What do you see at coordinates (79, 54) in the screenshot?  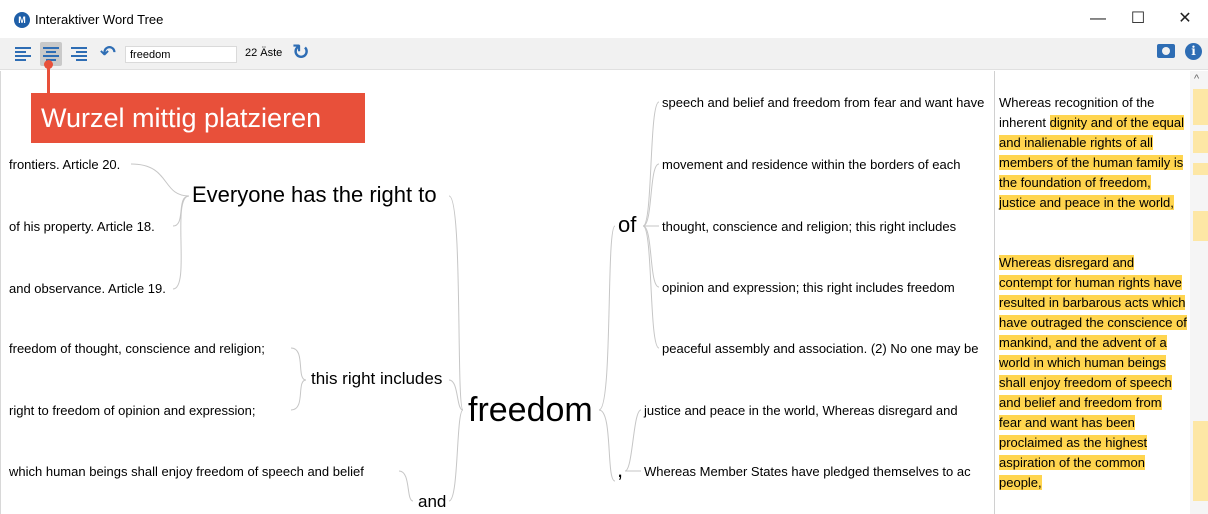 I see `align-right-button` at bounding box center [79, 54].